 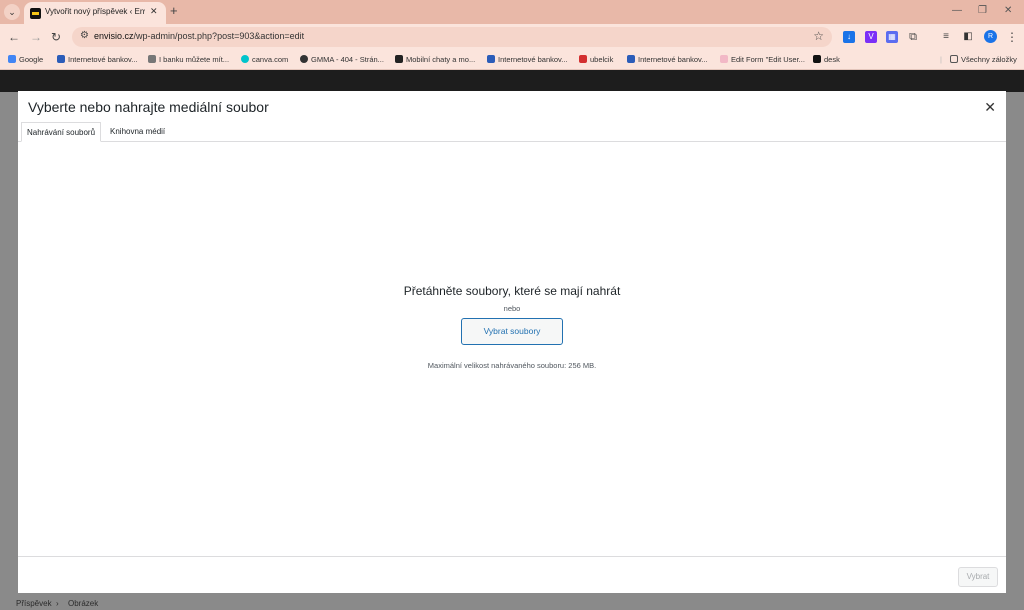 I want to click on choose-button: Vybrat, so click(x=978, y=577).